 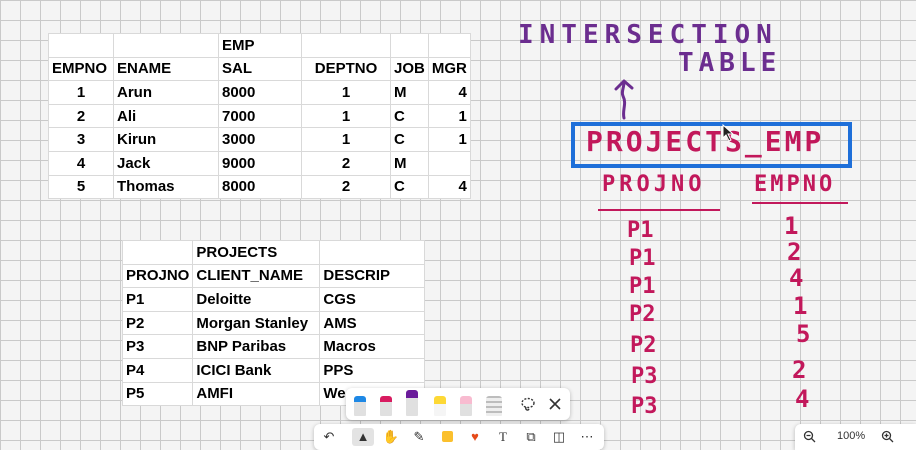 What do you see at coordinates (256, 276) in the screenshot?
I see `column-header: CLIENT_NAME` at bounding box center [256, 276].